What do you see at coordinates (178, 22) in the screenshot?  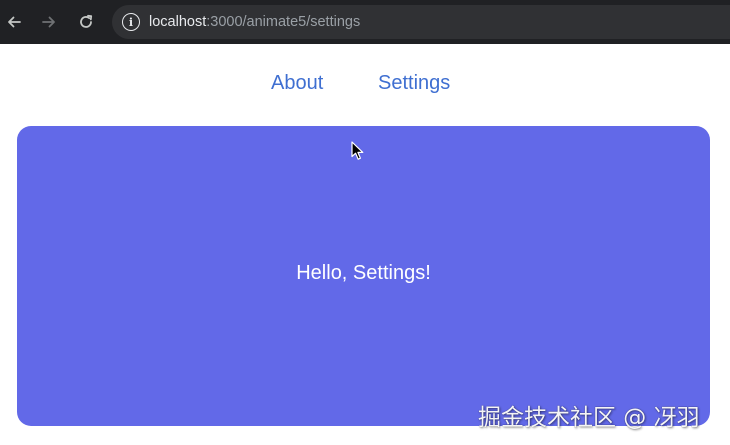 I see `url-host: localhost` at bounding box center [178, 22].